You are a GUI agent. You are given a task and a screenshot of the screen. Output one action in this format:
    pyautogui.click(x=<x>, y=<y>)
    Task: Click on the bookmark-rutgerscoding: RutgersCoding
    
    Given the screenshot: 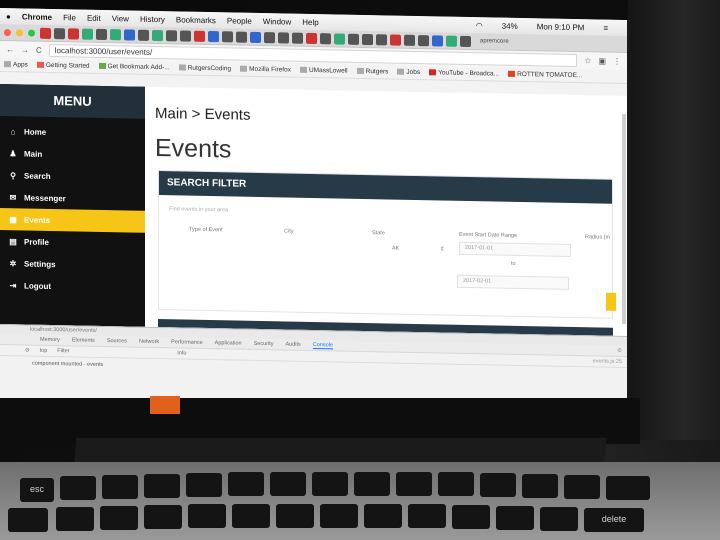 What is the action you would take?
    pyautogui.click(x=204, y=68)
    